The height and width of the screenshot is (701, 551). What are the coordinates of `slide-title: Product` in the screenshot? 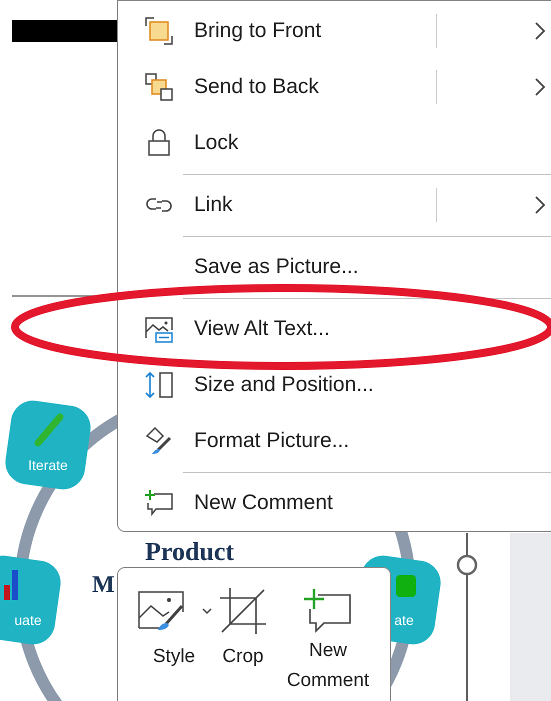 It's located at (189, 551).